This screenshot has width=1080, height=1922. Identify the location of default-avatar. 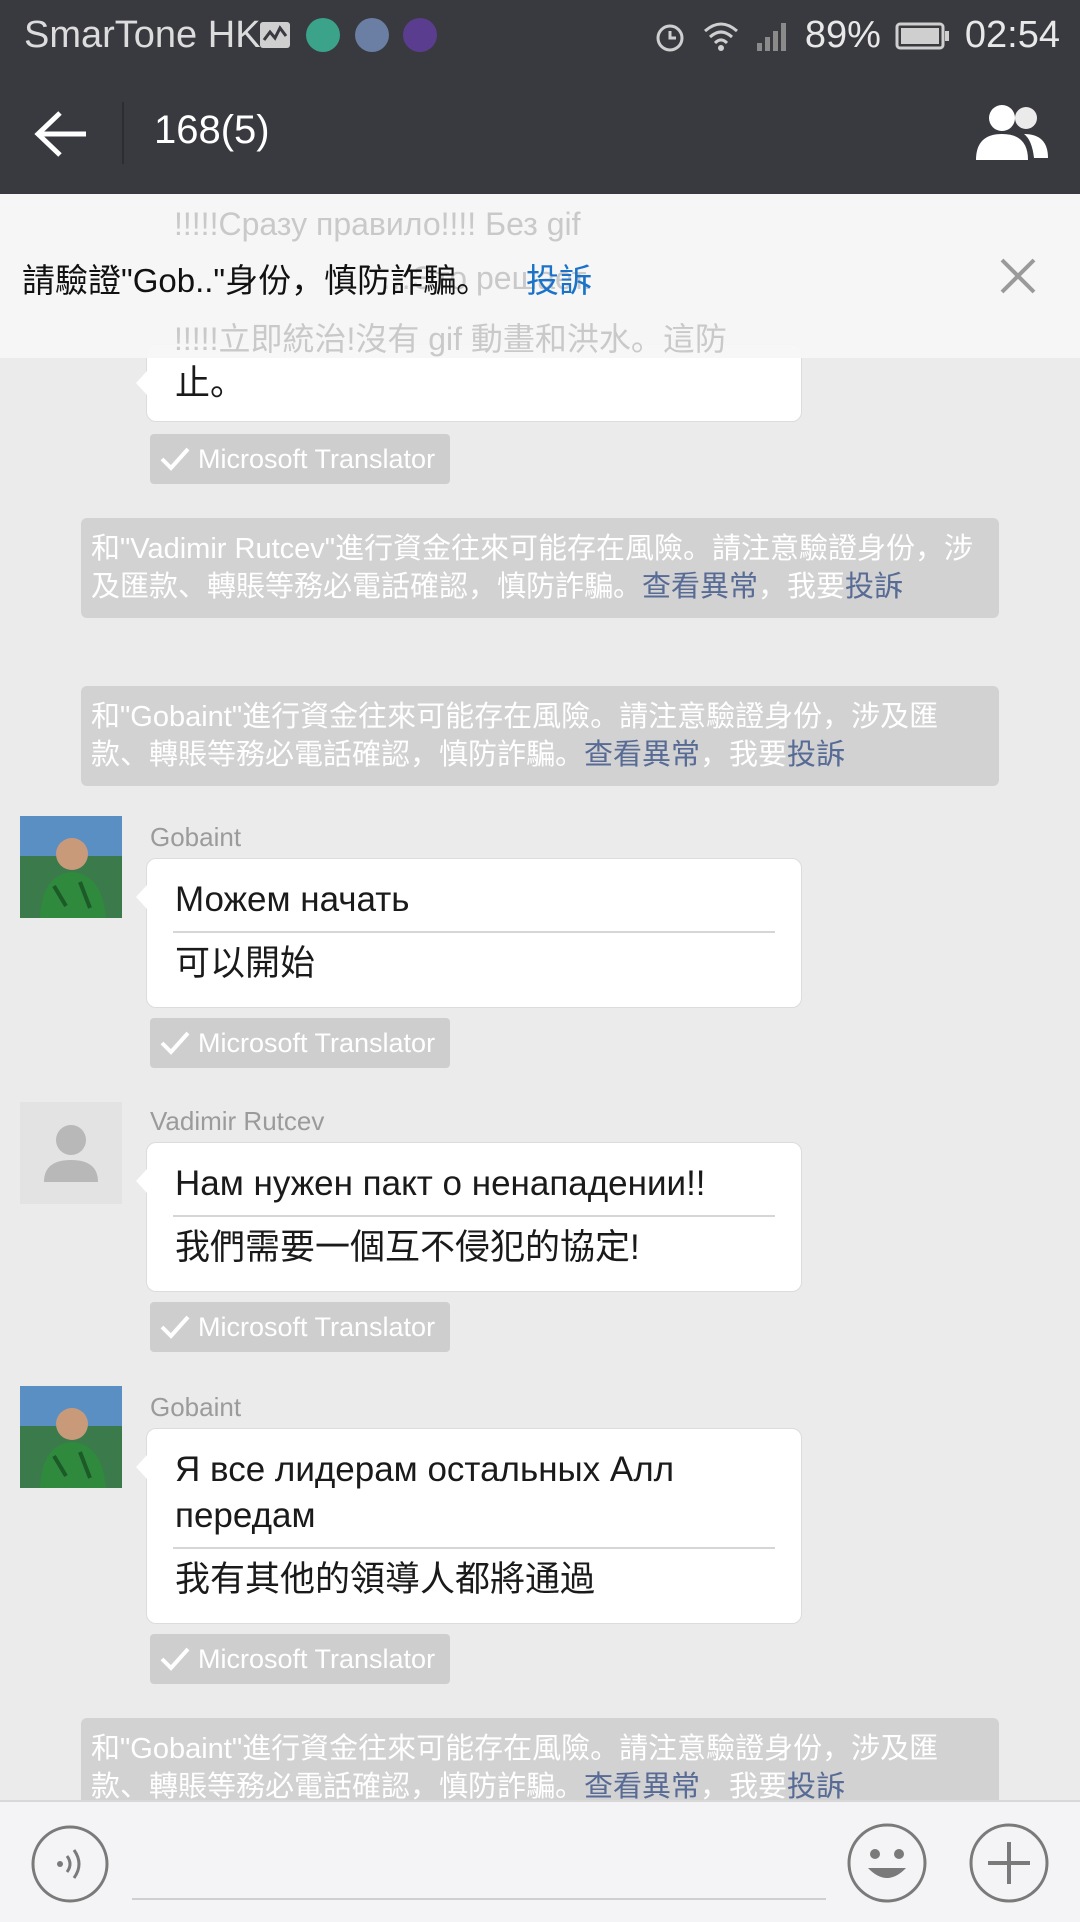
(71, 1153).